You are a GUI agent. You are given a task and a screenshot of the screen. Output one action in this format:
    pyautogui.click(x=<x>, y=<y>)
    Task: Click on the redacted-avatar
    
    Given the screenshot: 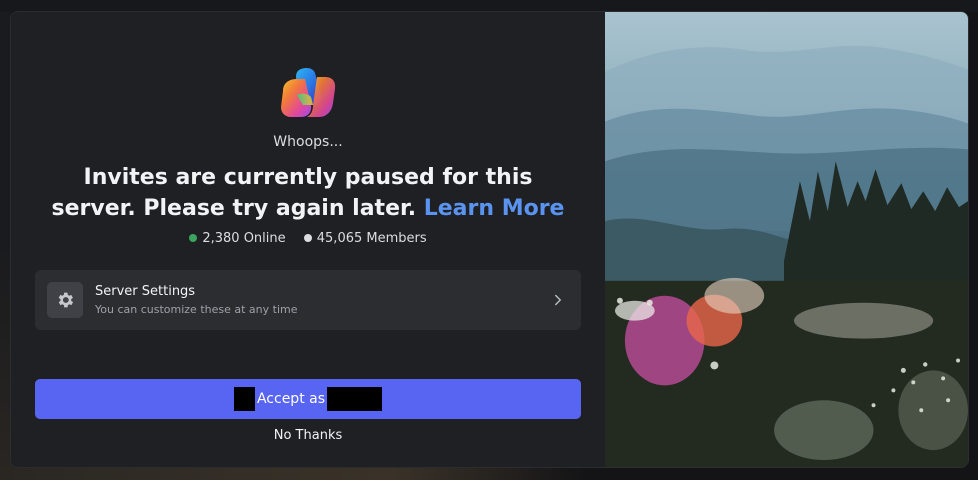 What is the action you would take?
    pyautogui.click(x=244, y=399)
    